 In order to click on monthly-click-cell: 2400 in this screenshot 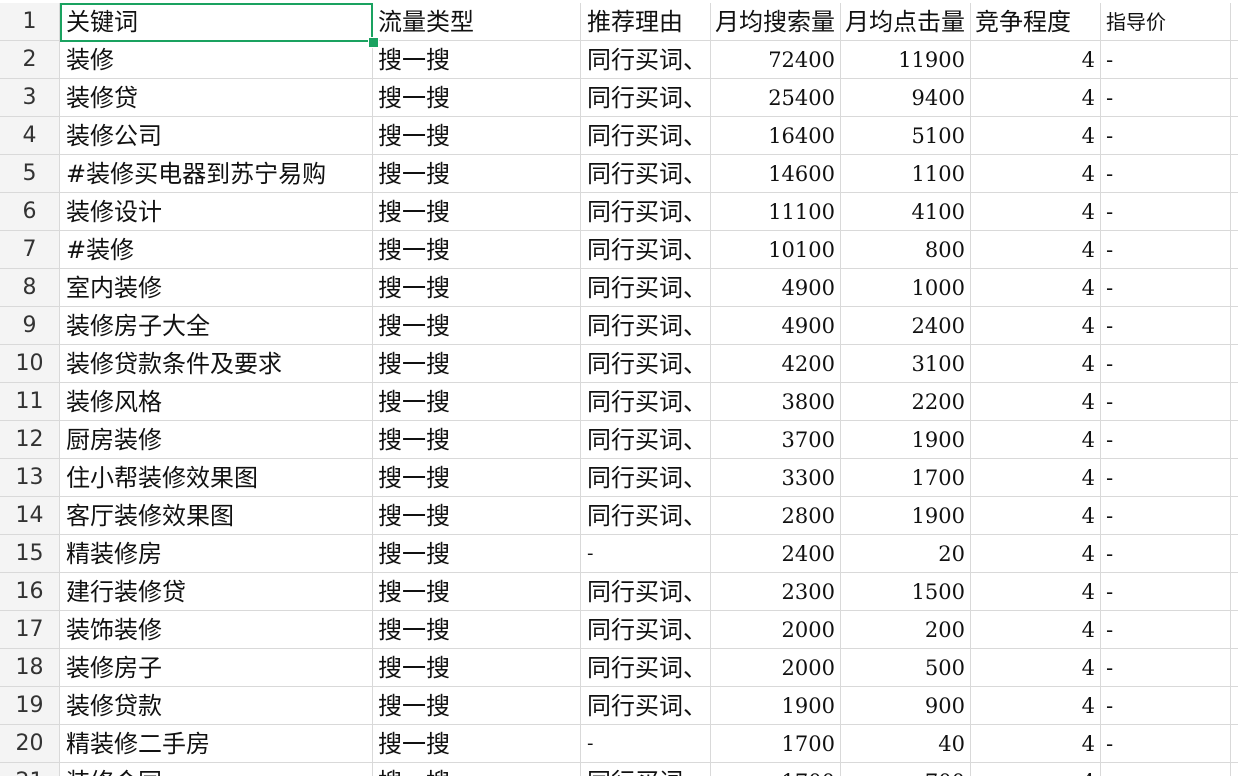, I will do `click(906, 326)`.